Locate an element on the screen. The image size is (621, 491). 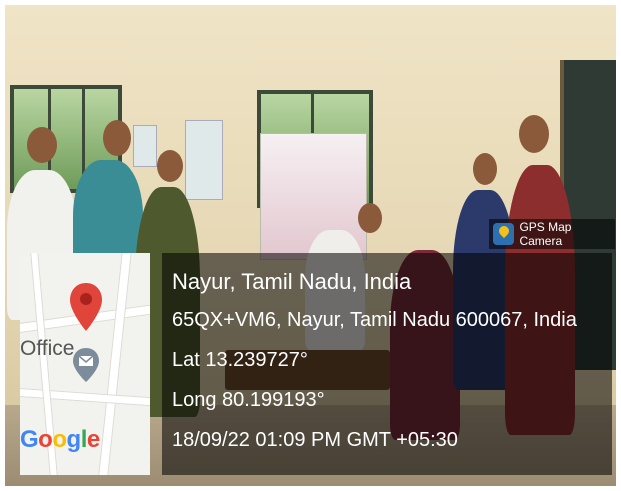
gps-map-camera-icon is located at coordinates (504, 234).